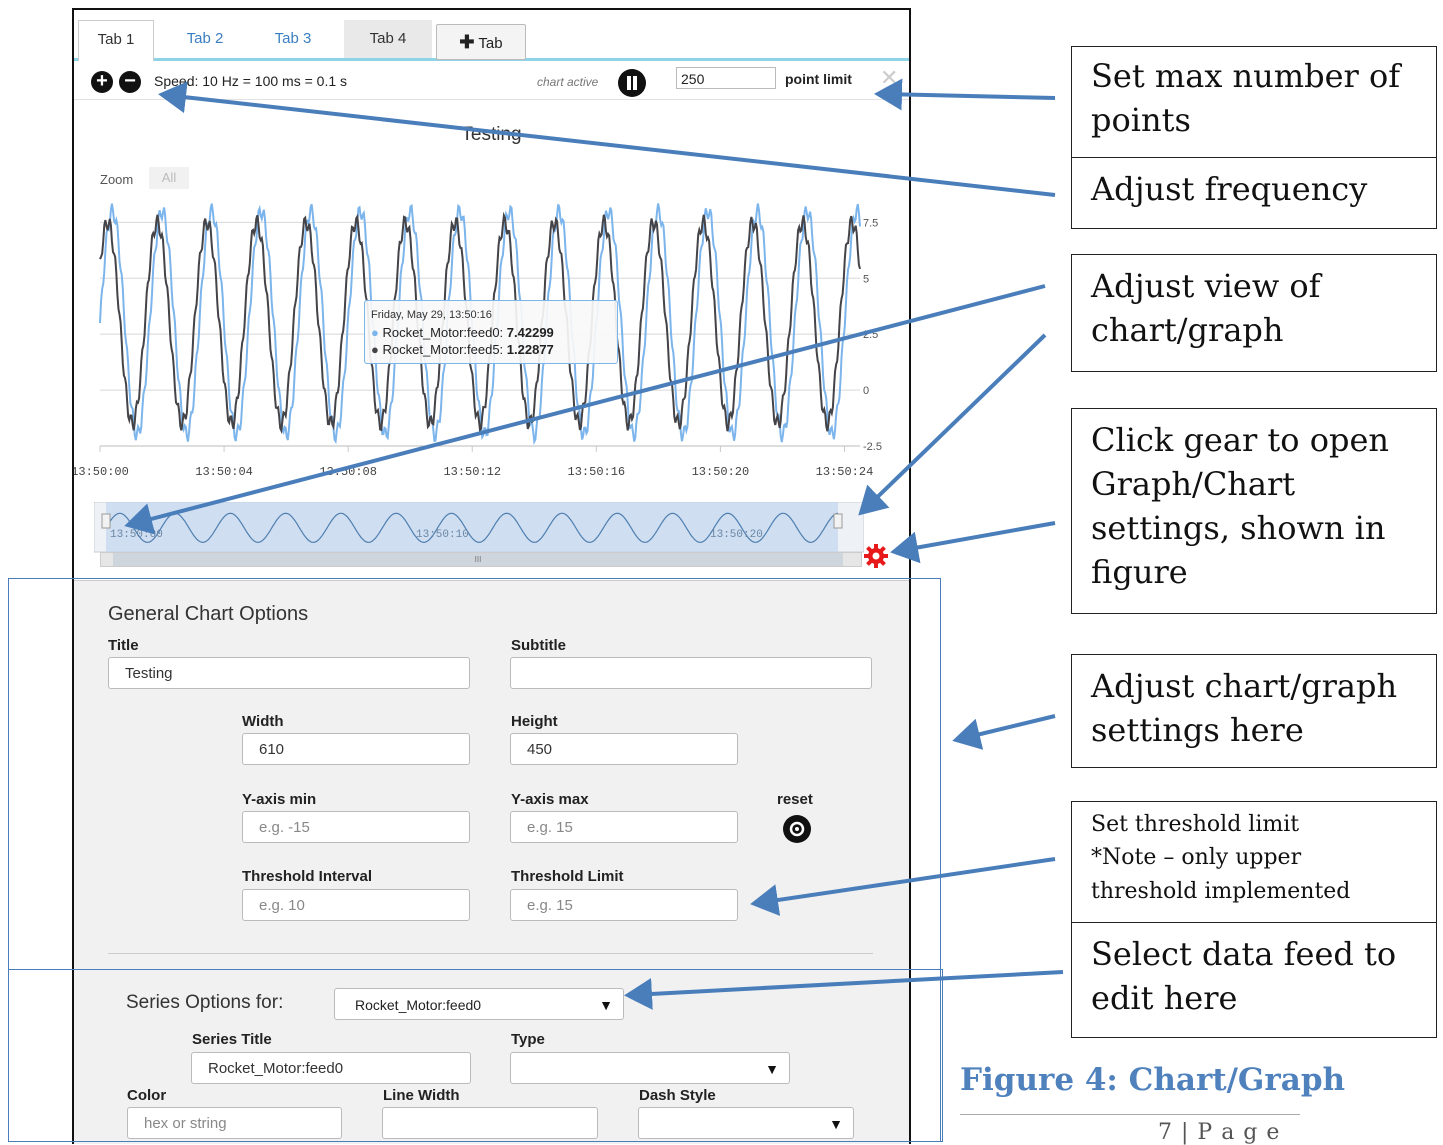  Describe the element at coordinates (844, 990) in the screenshot. I see `arrow-feed` at that location.